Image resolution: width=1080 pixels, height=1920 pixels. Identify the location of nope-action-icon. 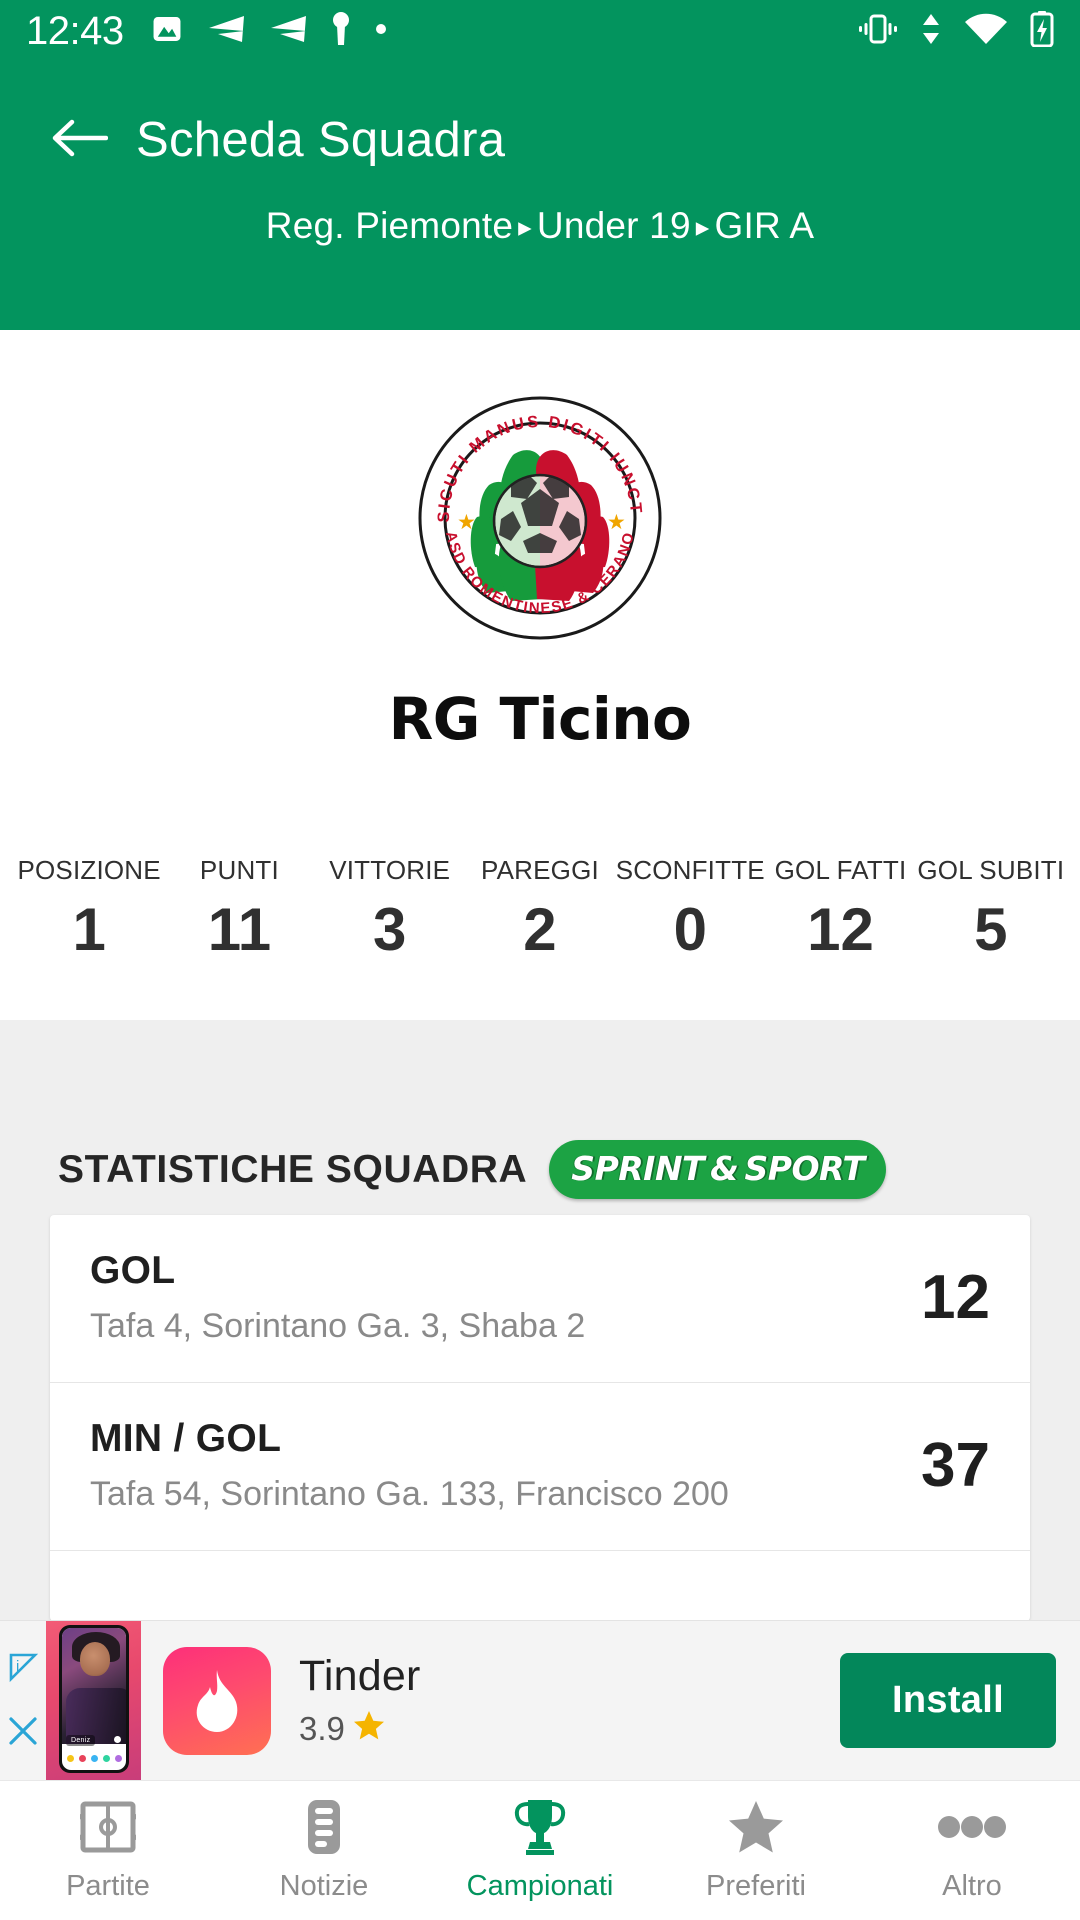
(82, 1758).